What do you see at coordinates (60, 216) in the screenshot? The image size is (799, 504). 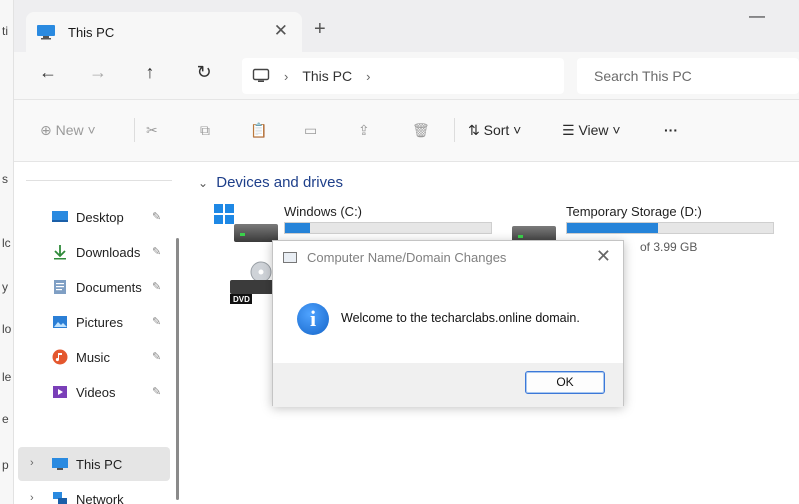 I see `desktop-icon` at bounding box center [60, 216].